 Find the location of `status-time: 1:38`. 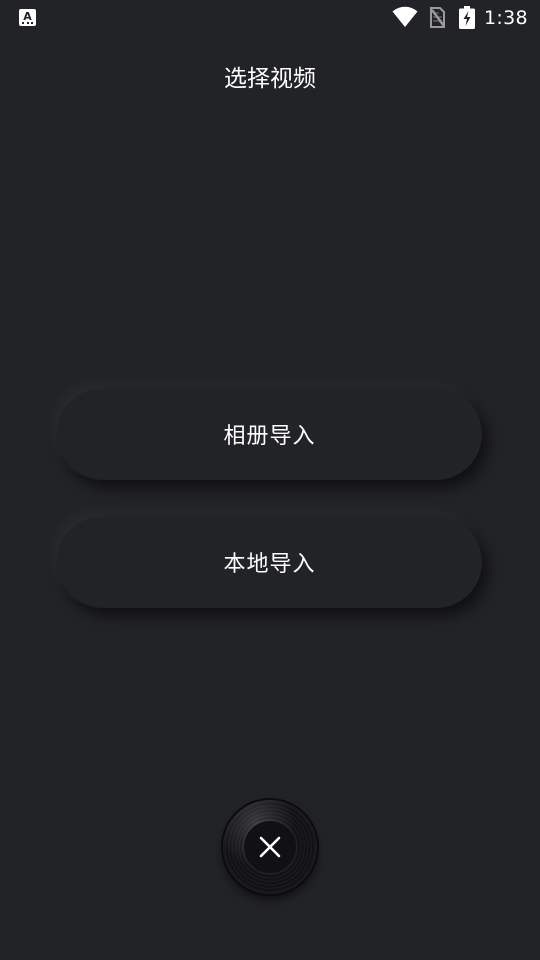

status-time: 1:38 is located at coordinates (506, 18).